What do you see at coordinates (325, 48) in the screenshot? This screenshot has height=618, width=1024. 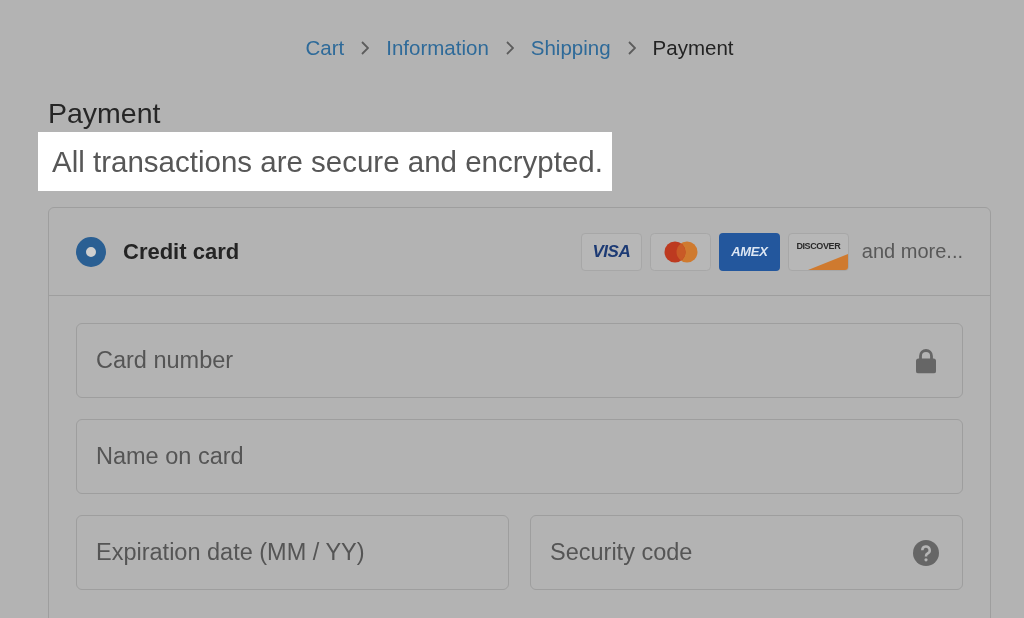 I see `breadcrumb-link: Cart` at bounding box center [325, 48].